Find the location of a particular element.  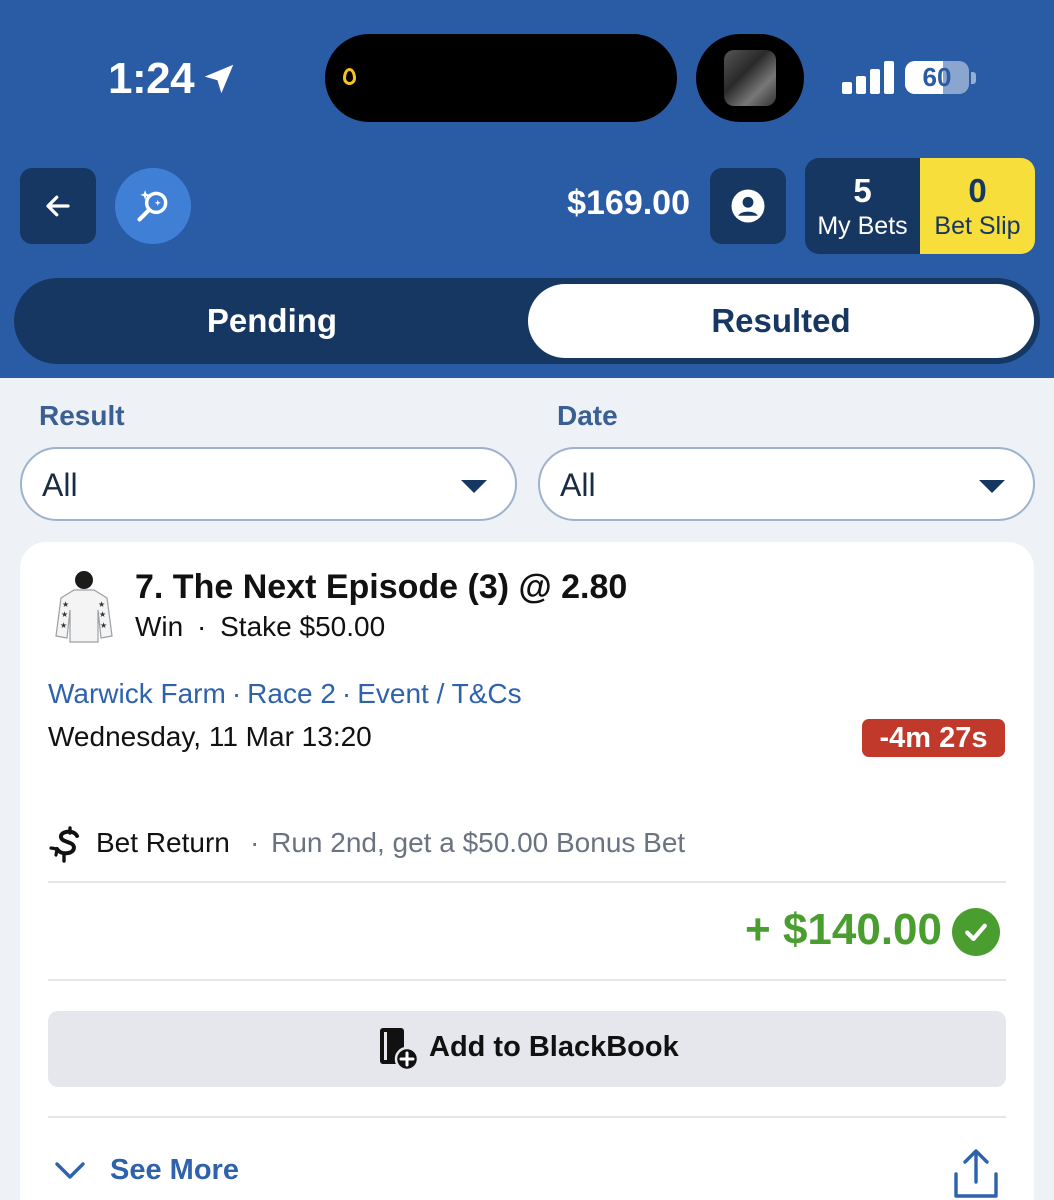

share-icon is located at coordinates (976, 1174).